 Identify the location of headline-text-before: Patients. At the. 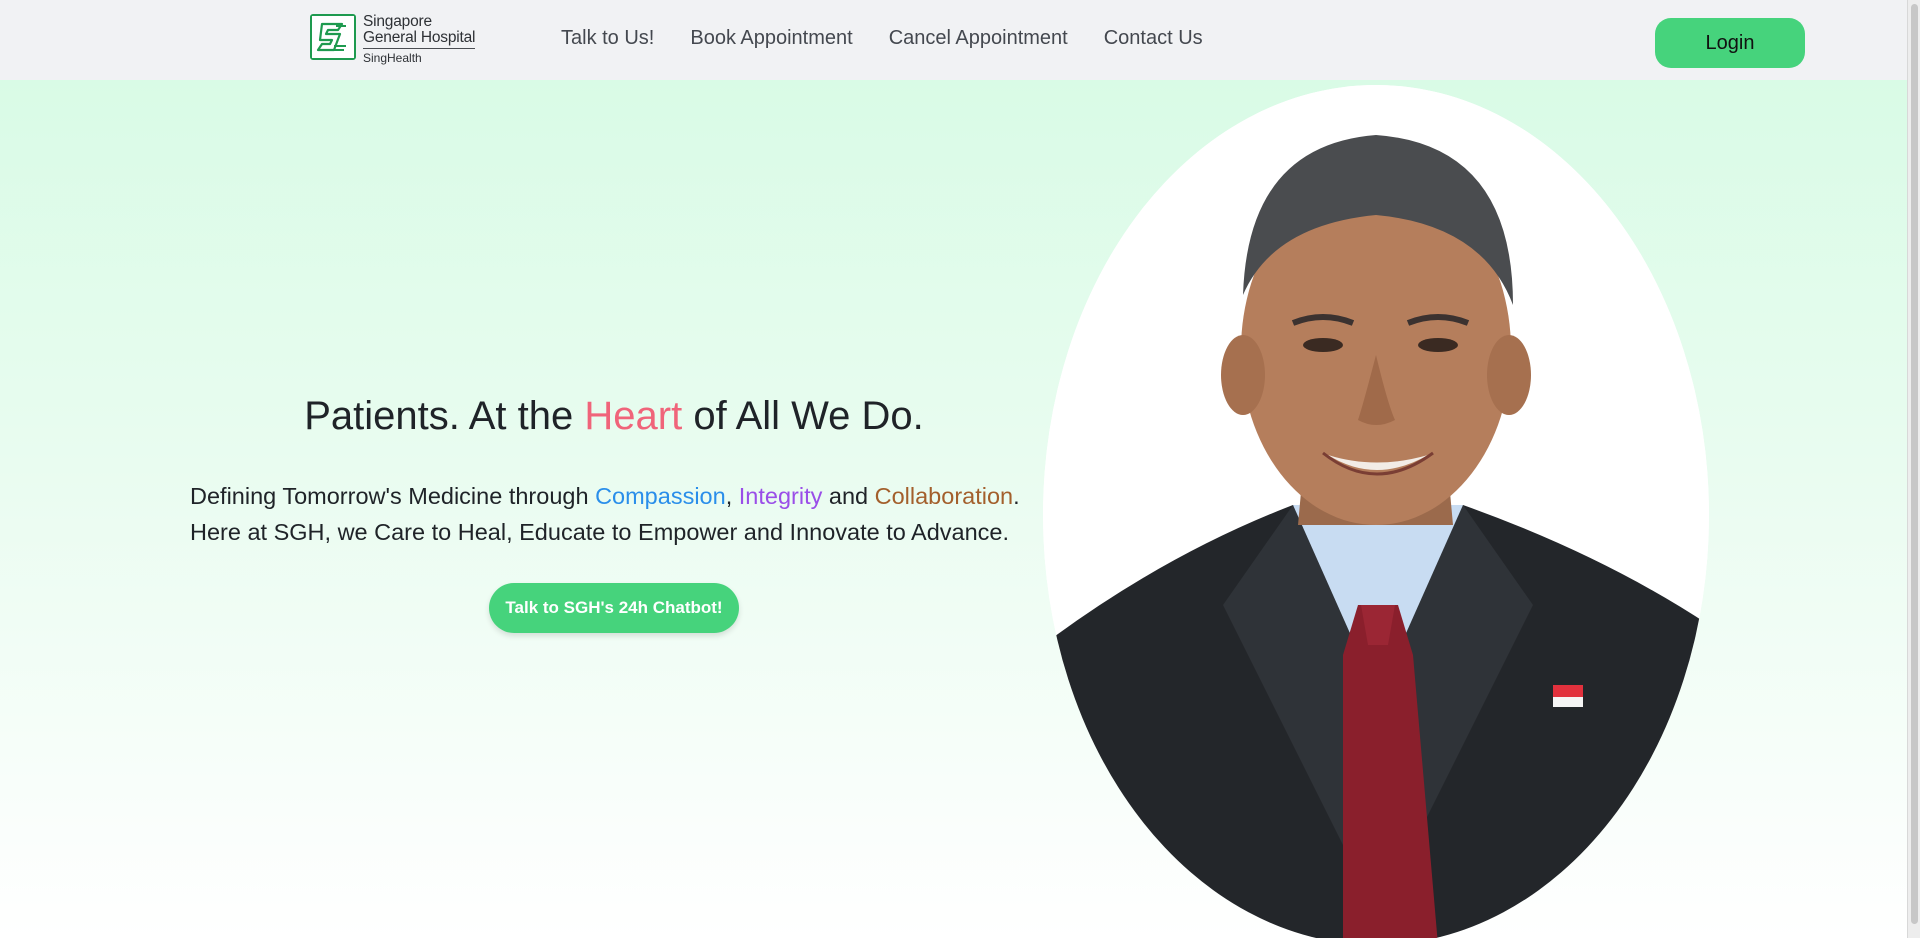
(444, 416).